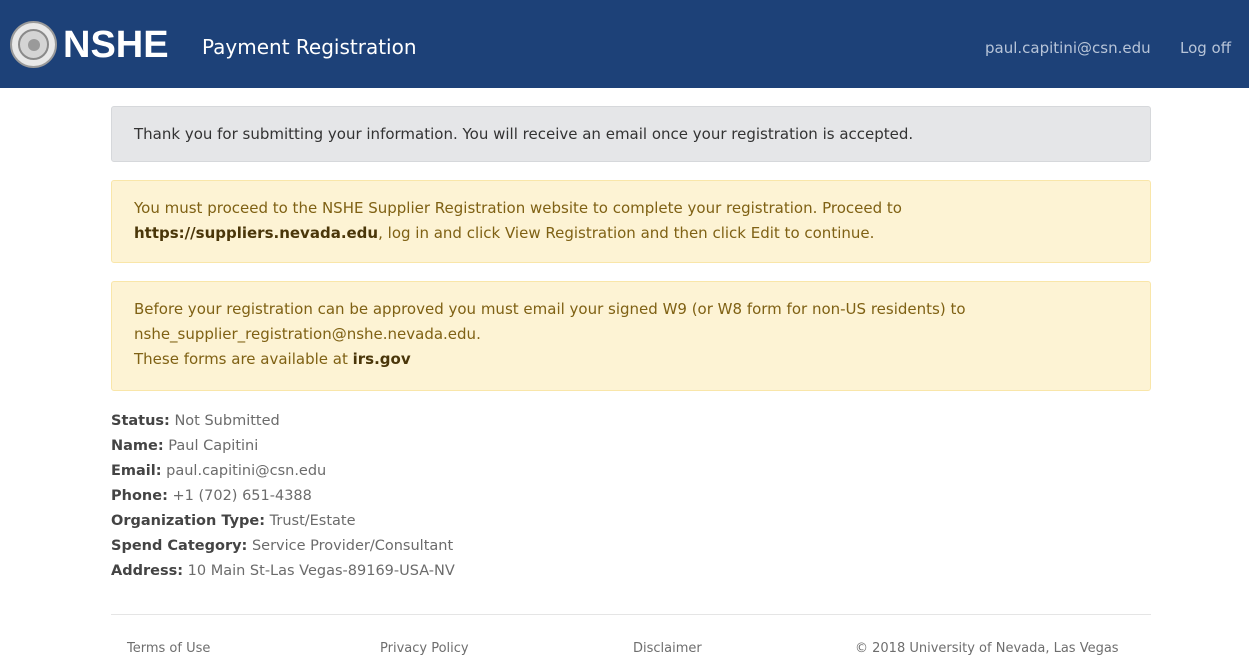  What do you see at coordinates (239, 496) in the screenshot?
I see `detail-value: +1 (702) 651-4388` at bounding box center [239, 496].